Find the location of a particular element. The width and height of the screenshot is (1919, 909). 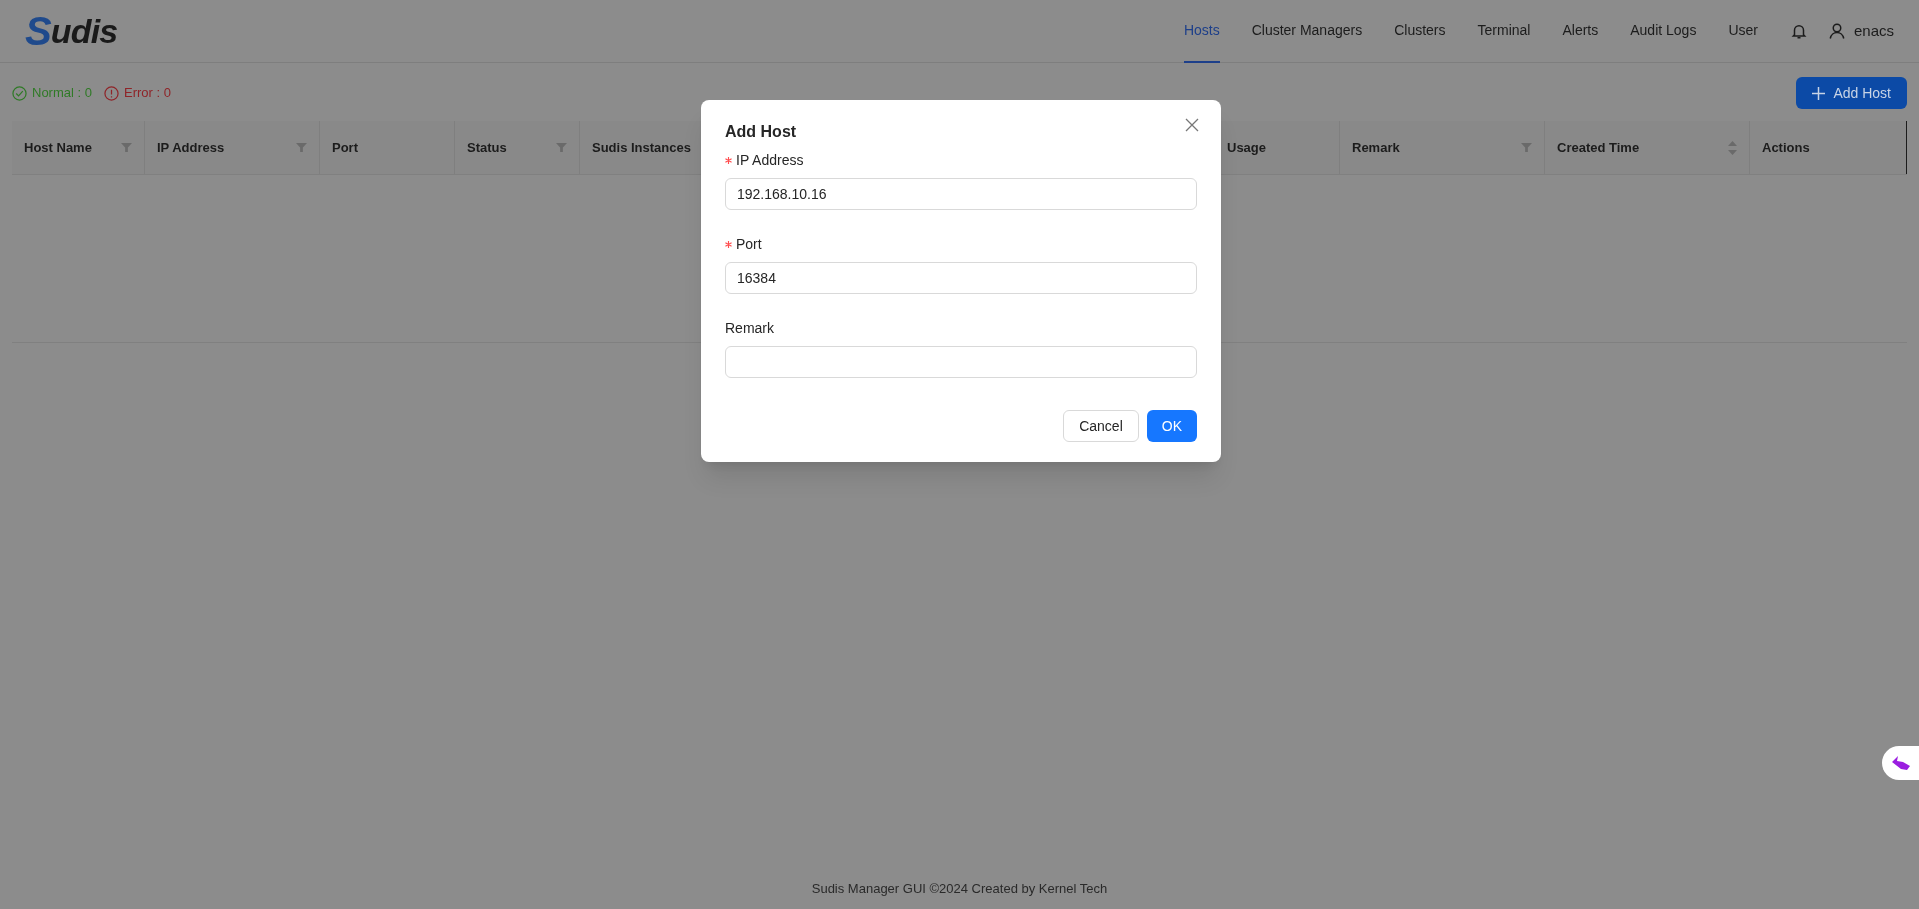

status-count: Normal : 0 is located at coordinates (62, 93).